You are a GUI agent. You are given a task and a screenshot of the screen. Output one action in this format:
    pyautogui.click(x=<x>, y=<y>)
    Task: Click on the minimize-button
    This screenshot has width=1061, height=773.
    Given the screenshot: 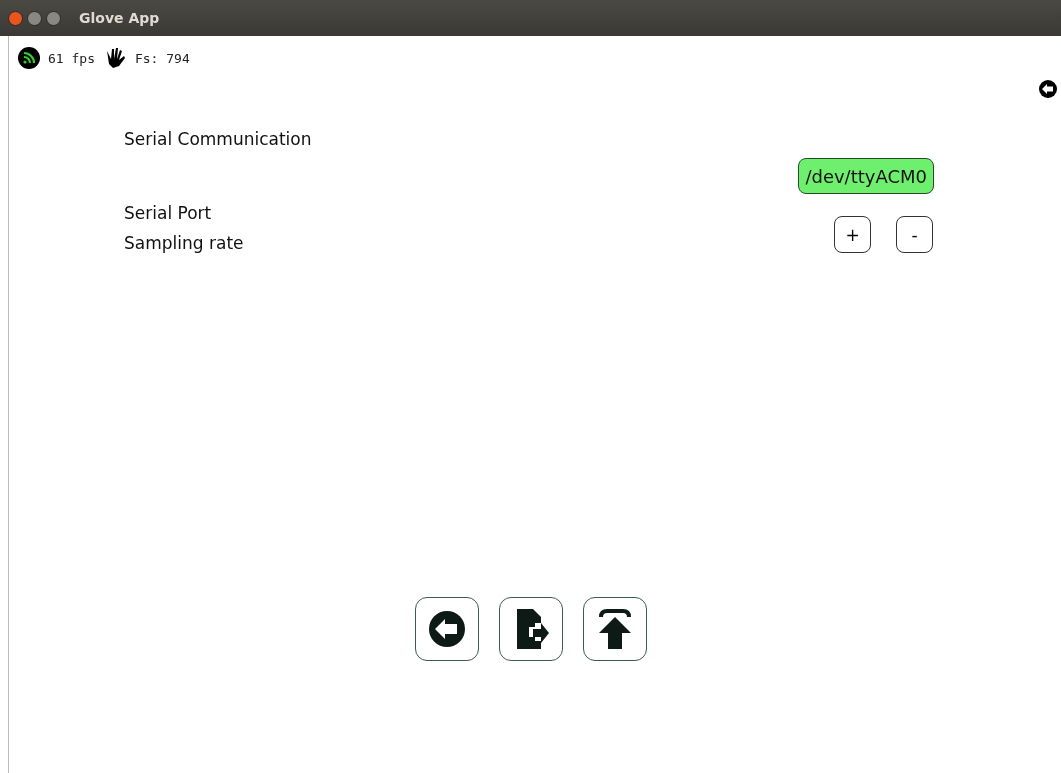 What is the action you would take?
    pyautogui.click(x=34, y=18)
    